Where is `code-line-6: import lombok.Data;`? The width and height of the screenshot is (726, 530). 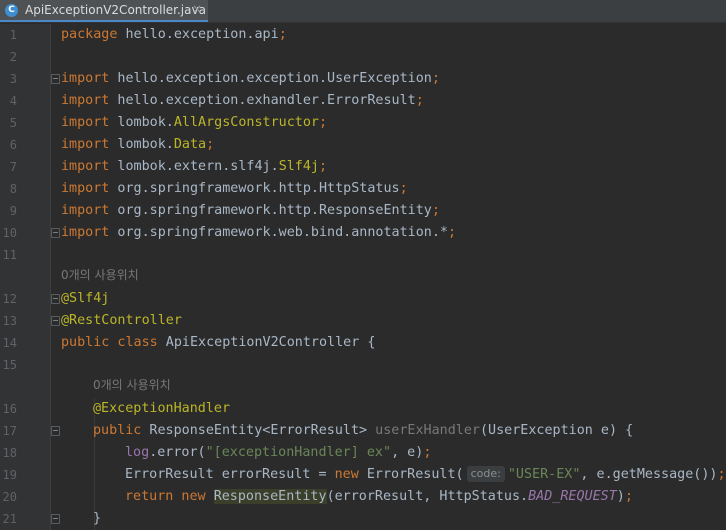
code-line-6: import lombok.Data; is located at coordinates (138, 144).